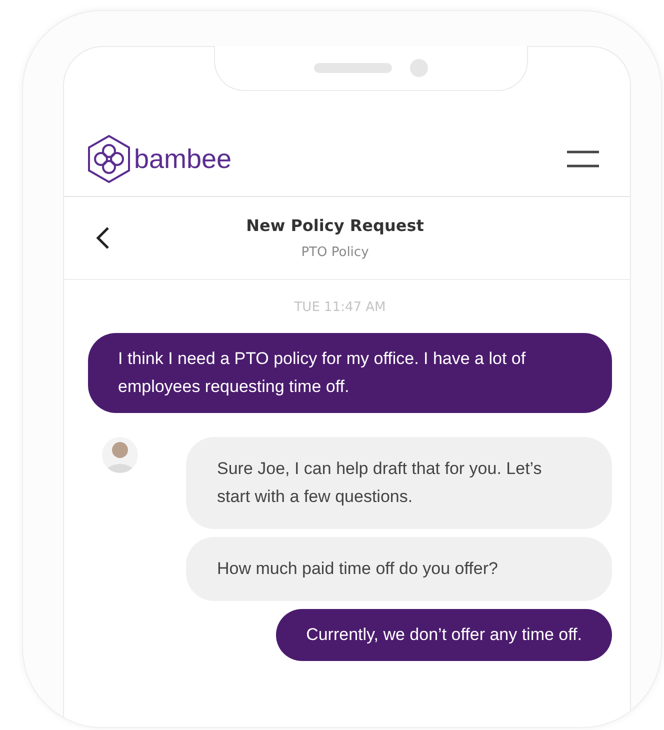  What do you see at coordinates (183, 159) in the screenshot?
I see `logo-text: bambee` at bounding box center [183, 159].